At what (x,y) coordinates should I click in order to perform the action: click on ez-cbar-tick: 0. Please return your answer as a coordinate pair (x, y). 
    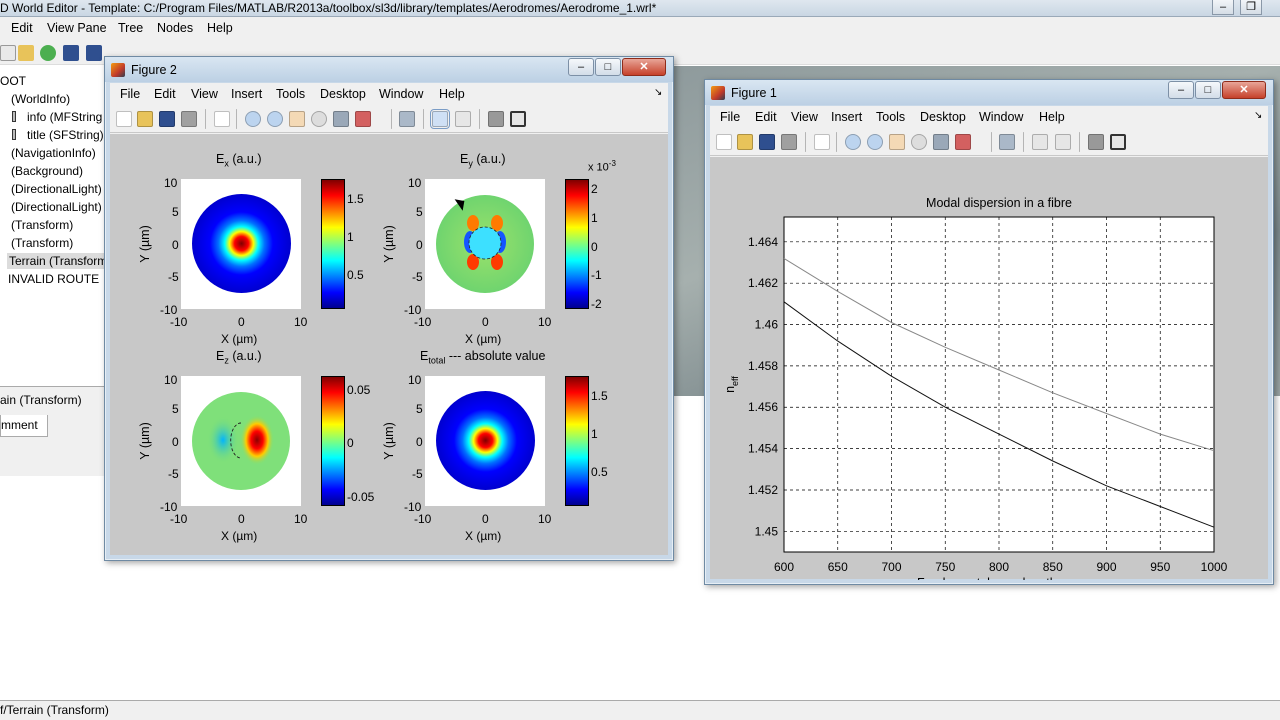
    Looking at the image, I should click on (350, 443).